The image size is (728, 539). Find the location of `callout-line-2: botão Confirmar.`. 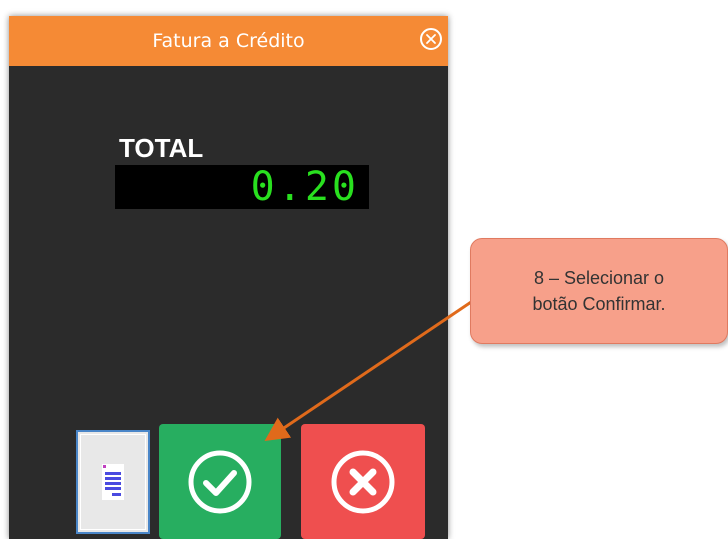

callout-line-2: botão Confirmar. is located at coordinates (599, 304).